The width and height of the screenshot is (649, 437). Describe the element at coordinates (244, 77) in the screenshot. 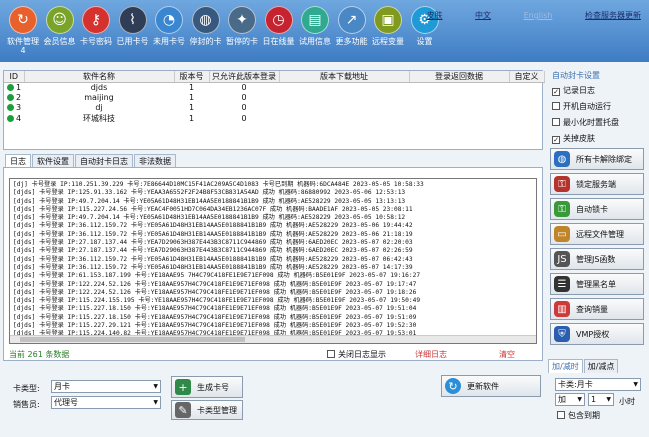

I see `col-only-version: 只允许此版本登录` at that location.